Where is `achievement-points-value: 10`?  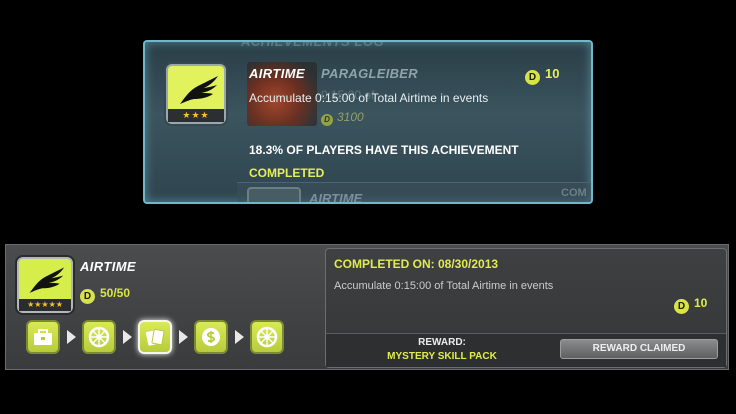
achievement-points-value: 10 is located at coordinates (552, 73).